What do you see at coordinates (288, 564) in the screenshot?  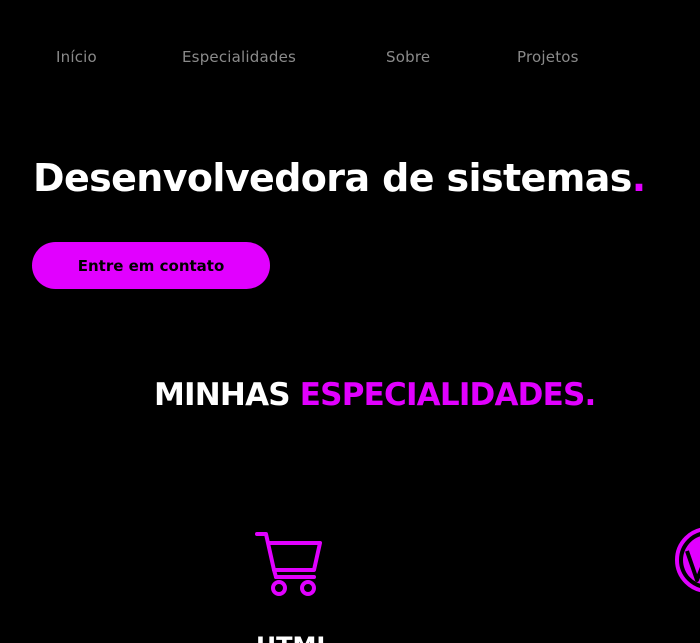 I see `shopping-cart-icon` at bounding box center [288, 564].